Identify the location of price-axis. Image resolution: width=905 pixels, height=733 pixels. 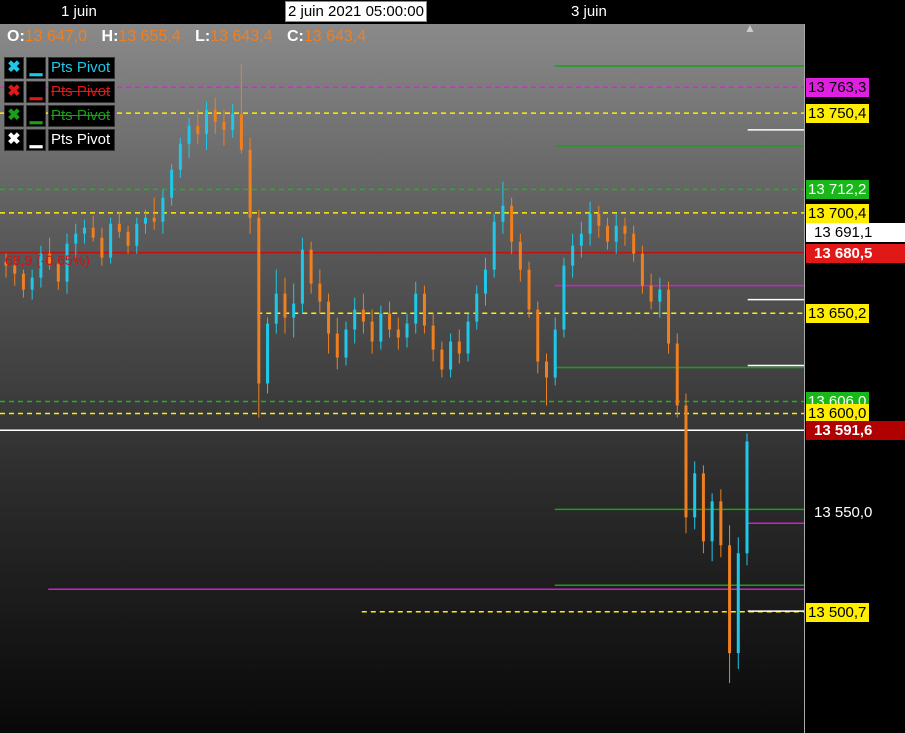
(854, 378).